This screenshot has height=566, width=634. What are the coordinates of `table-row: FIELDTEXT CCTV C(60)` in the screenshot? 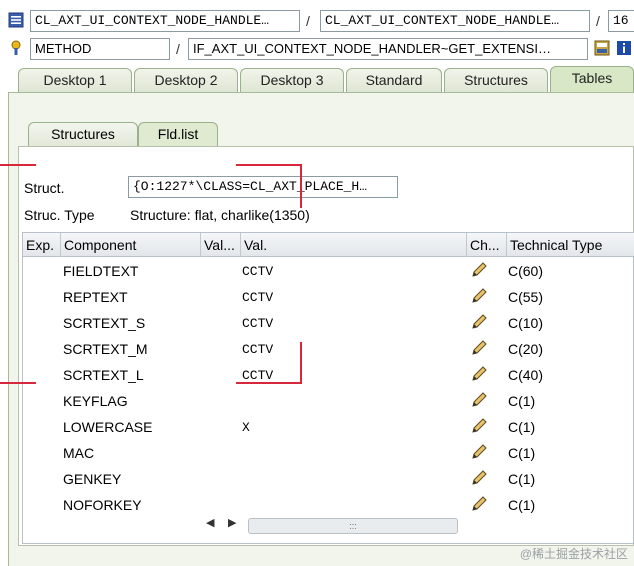 It's located at (328, 271).